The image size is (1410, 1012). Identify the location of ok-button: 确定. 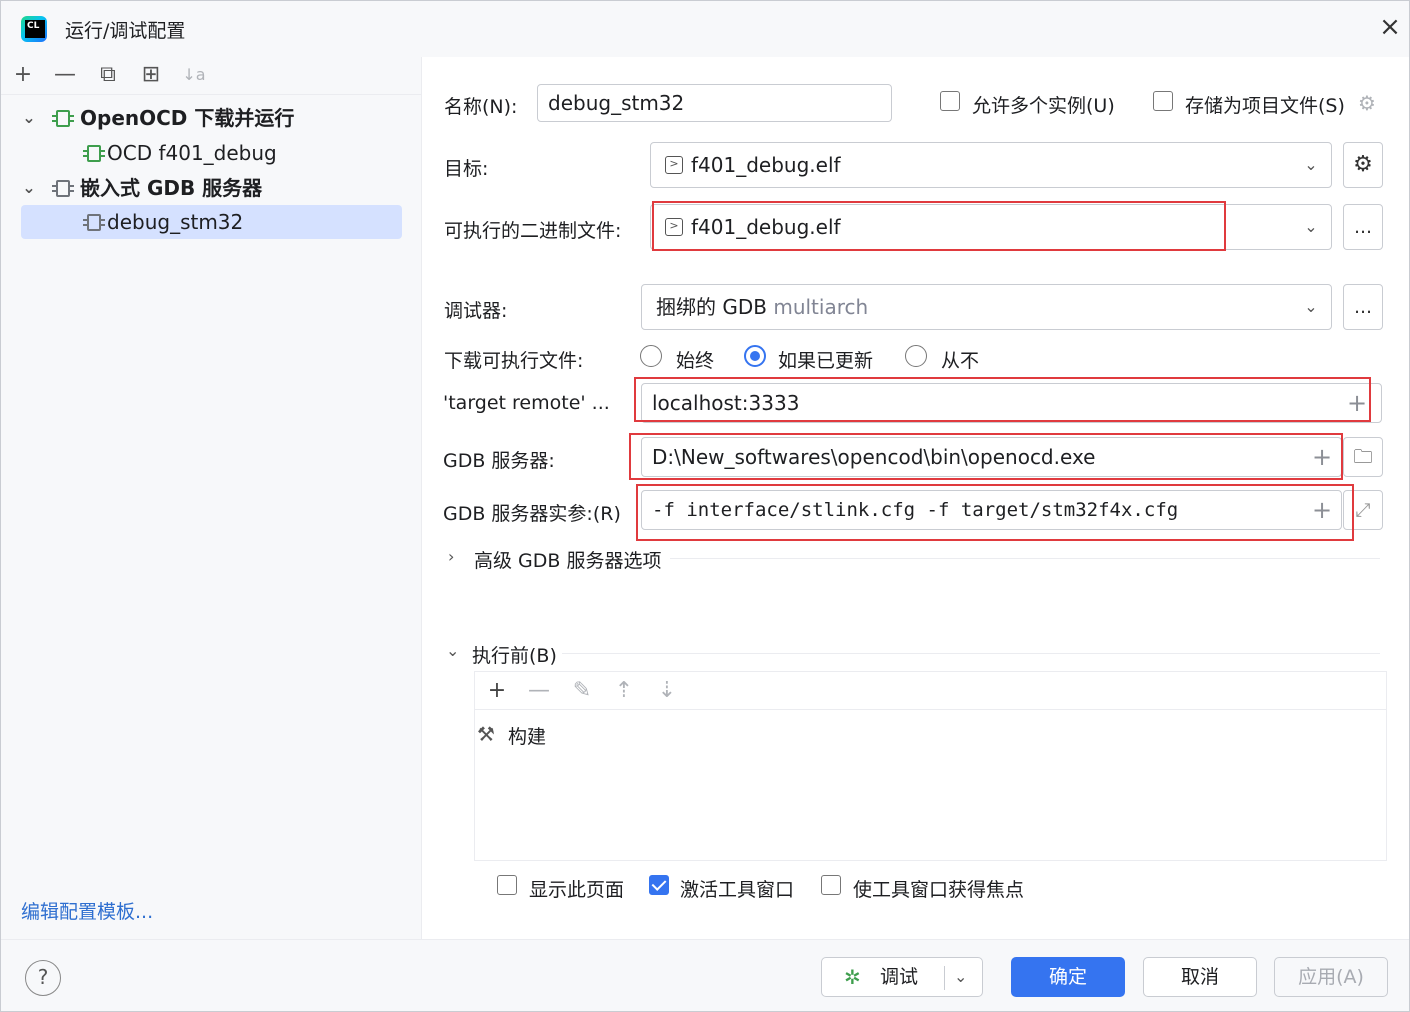
(1068, 977).